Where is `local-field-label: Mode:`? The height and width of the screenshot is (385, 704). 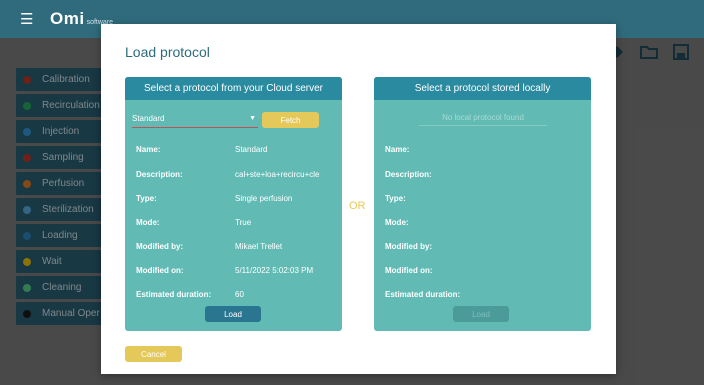 local-field-label: Mode: is located at coordinates (397, 222).